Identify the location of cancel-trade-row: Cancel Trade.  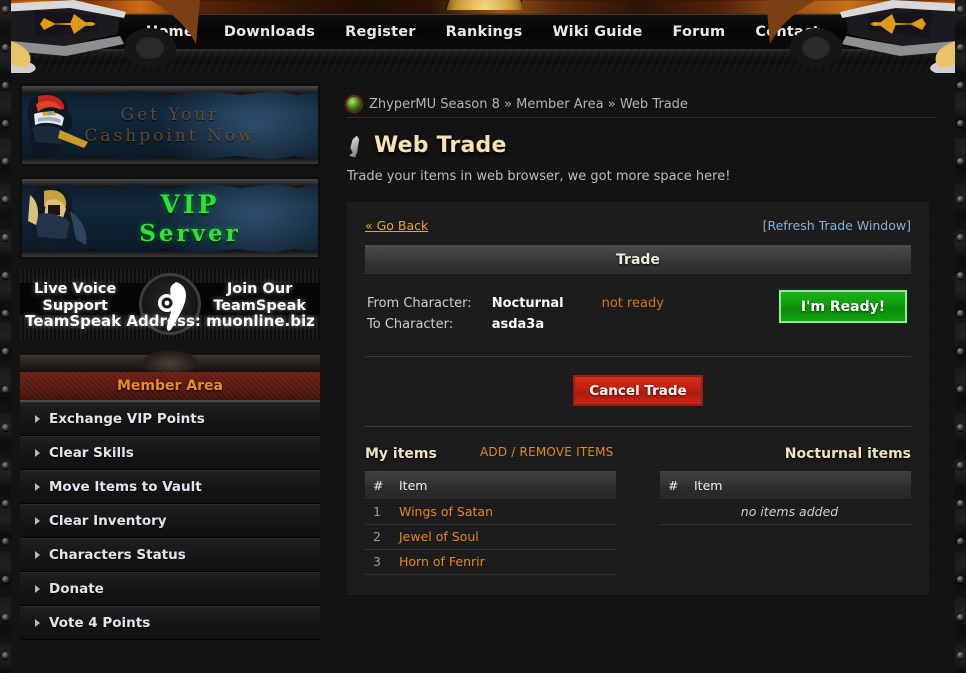
(638, 390).